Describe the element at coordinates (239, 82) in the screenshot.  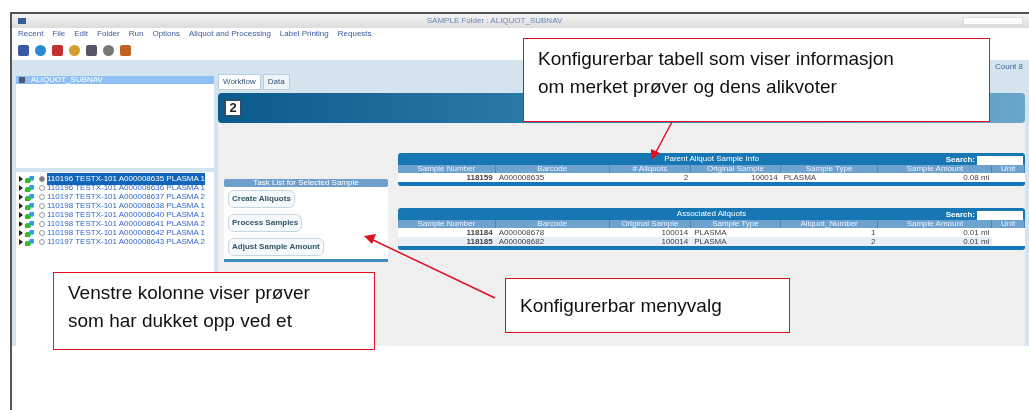
I see `tab: Workflow` at that location.